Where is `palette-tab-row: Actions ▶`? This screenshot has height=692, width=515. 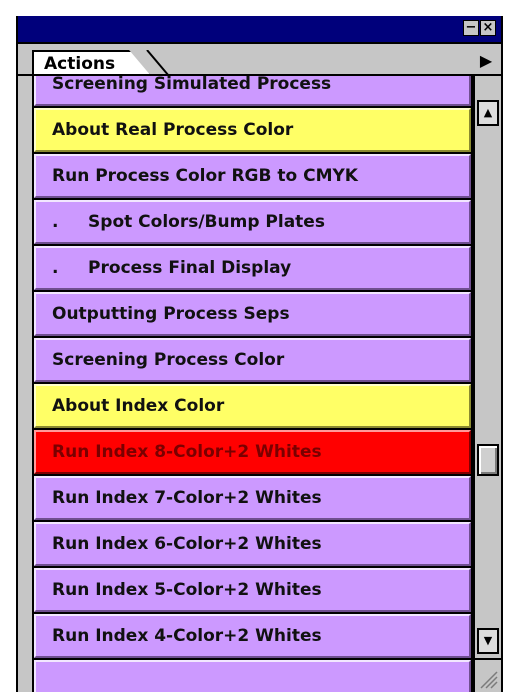 palette-tab-row: Actions ▶ is located at coordinates (259, 60).